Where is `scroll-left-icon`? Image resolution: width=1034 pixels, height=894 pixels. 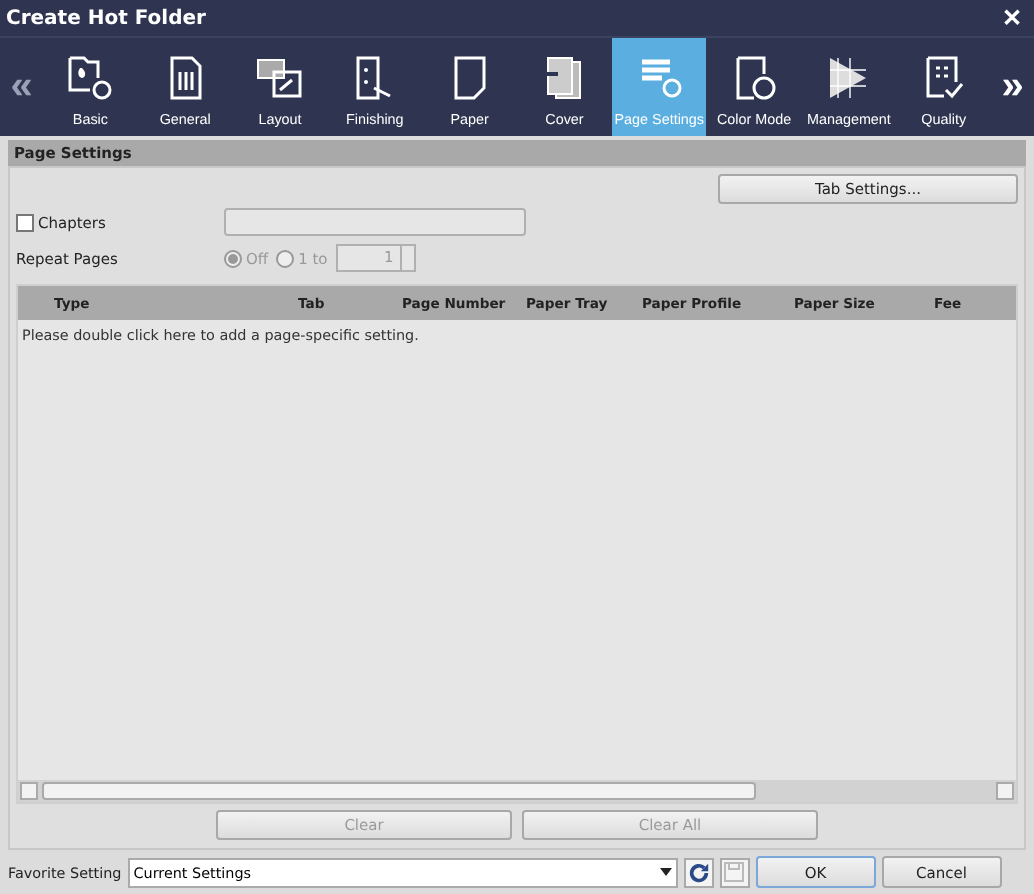
scroll-left-icon is located at coordinates (29, 791).